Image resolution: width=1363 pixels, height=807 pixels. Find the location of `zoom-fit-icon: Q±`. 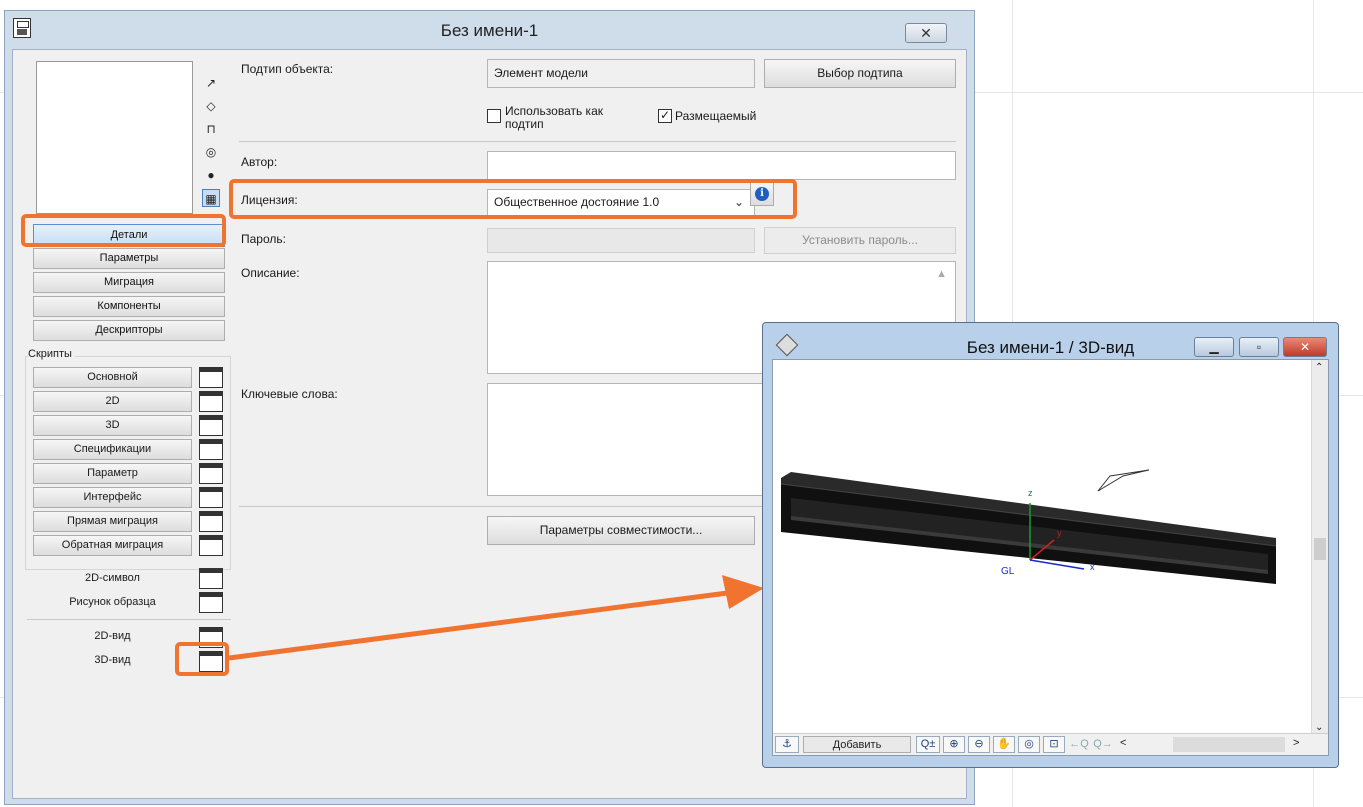

zoom-fit-icon: Q± is located at coordinates (928, 744).